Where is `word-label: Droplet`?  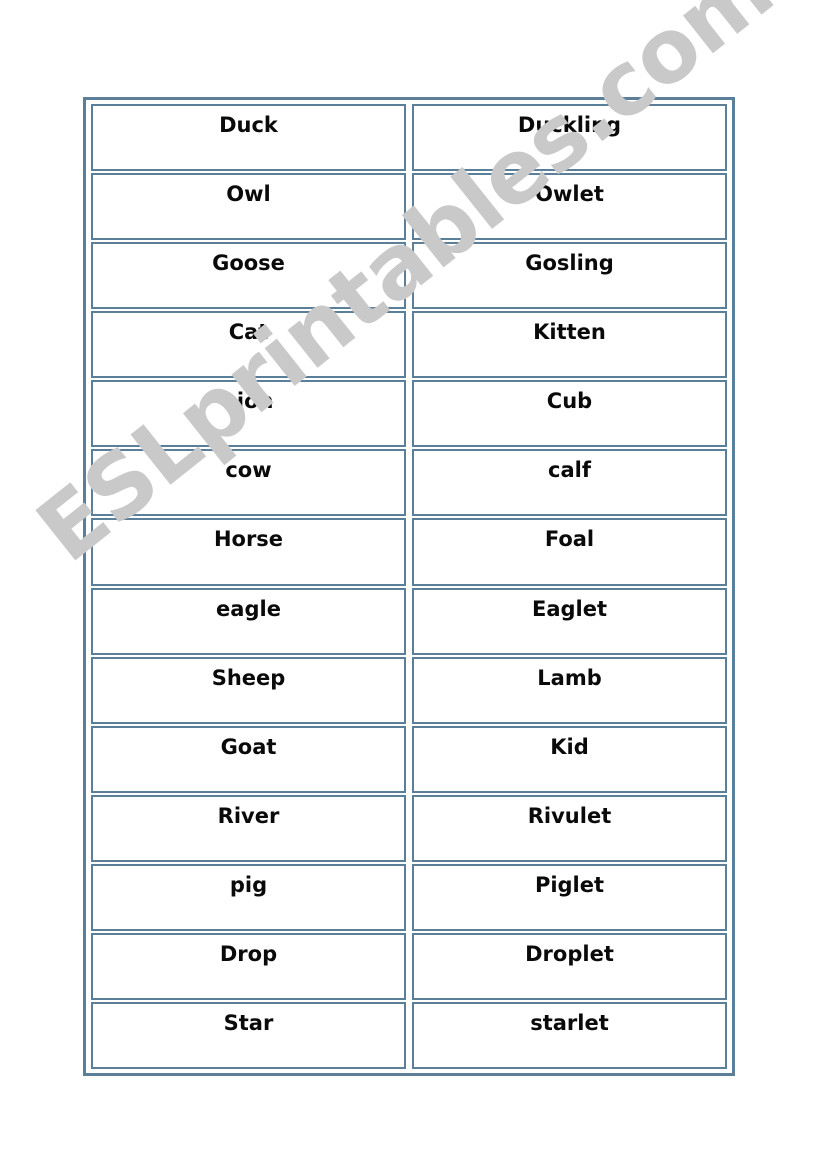
word-label: Droplet is located at coordinates (569, 953).